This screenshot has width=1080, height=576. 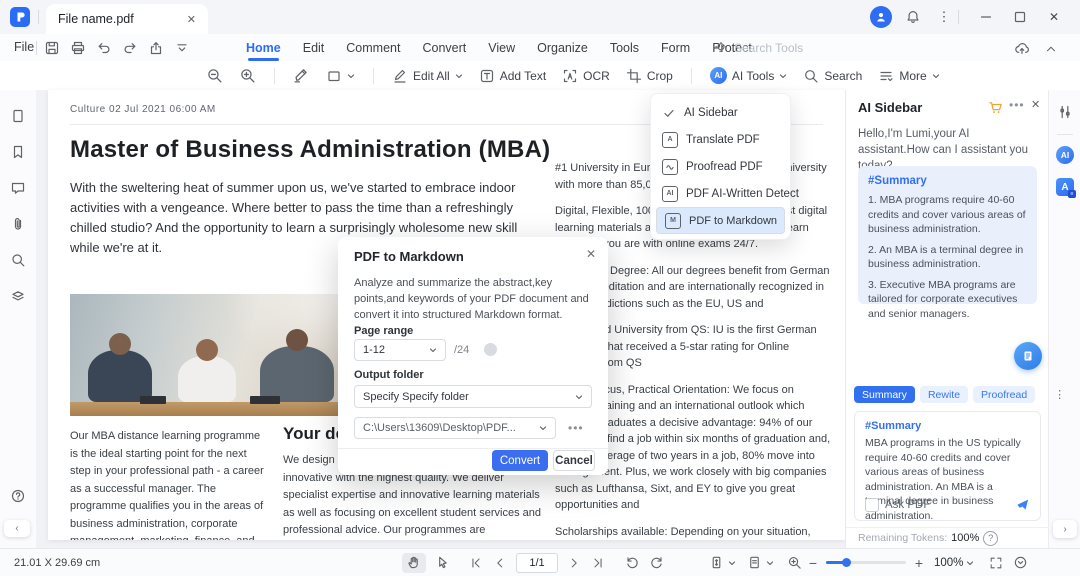 I want to click on window-close-button: ✕, so click(x=1054, y=17).